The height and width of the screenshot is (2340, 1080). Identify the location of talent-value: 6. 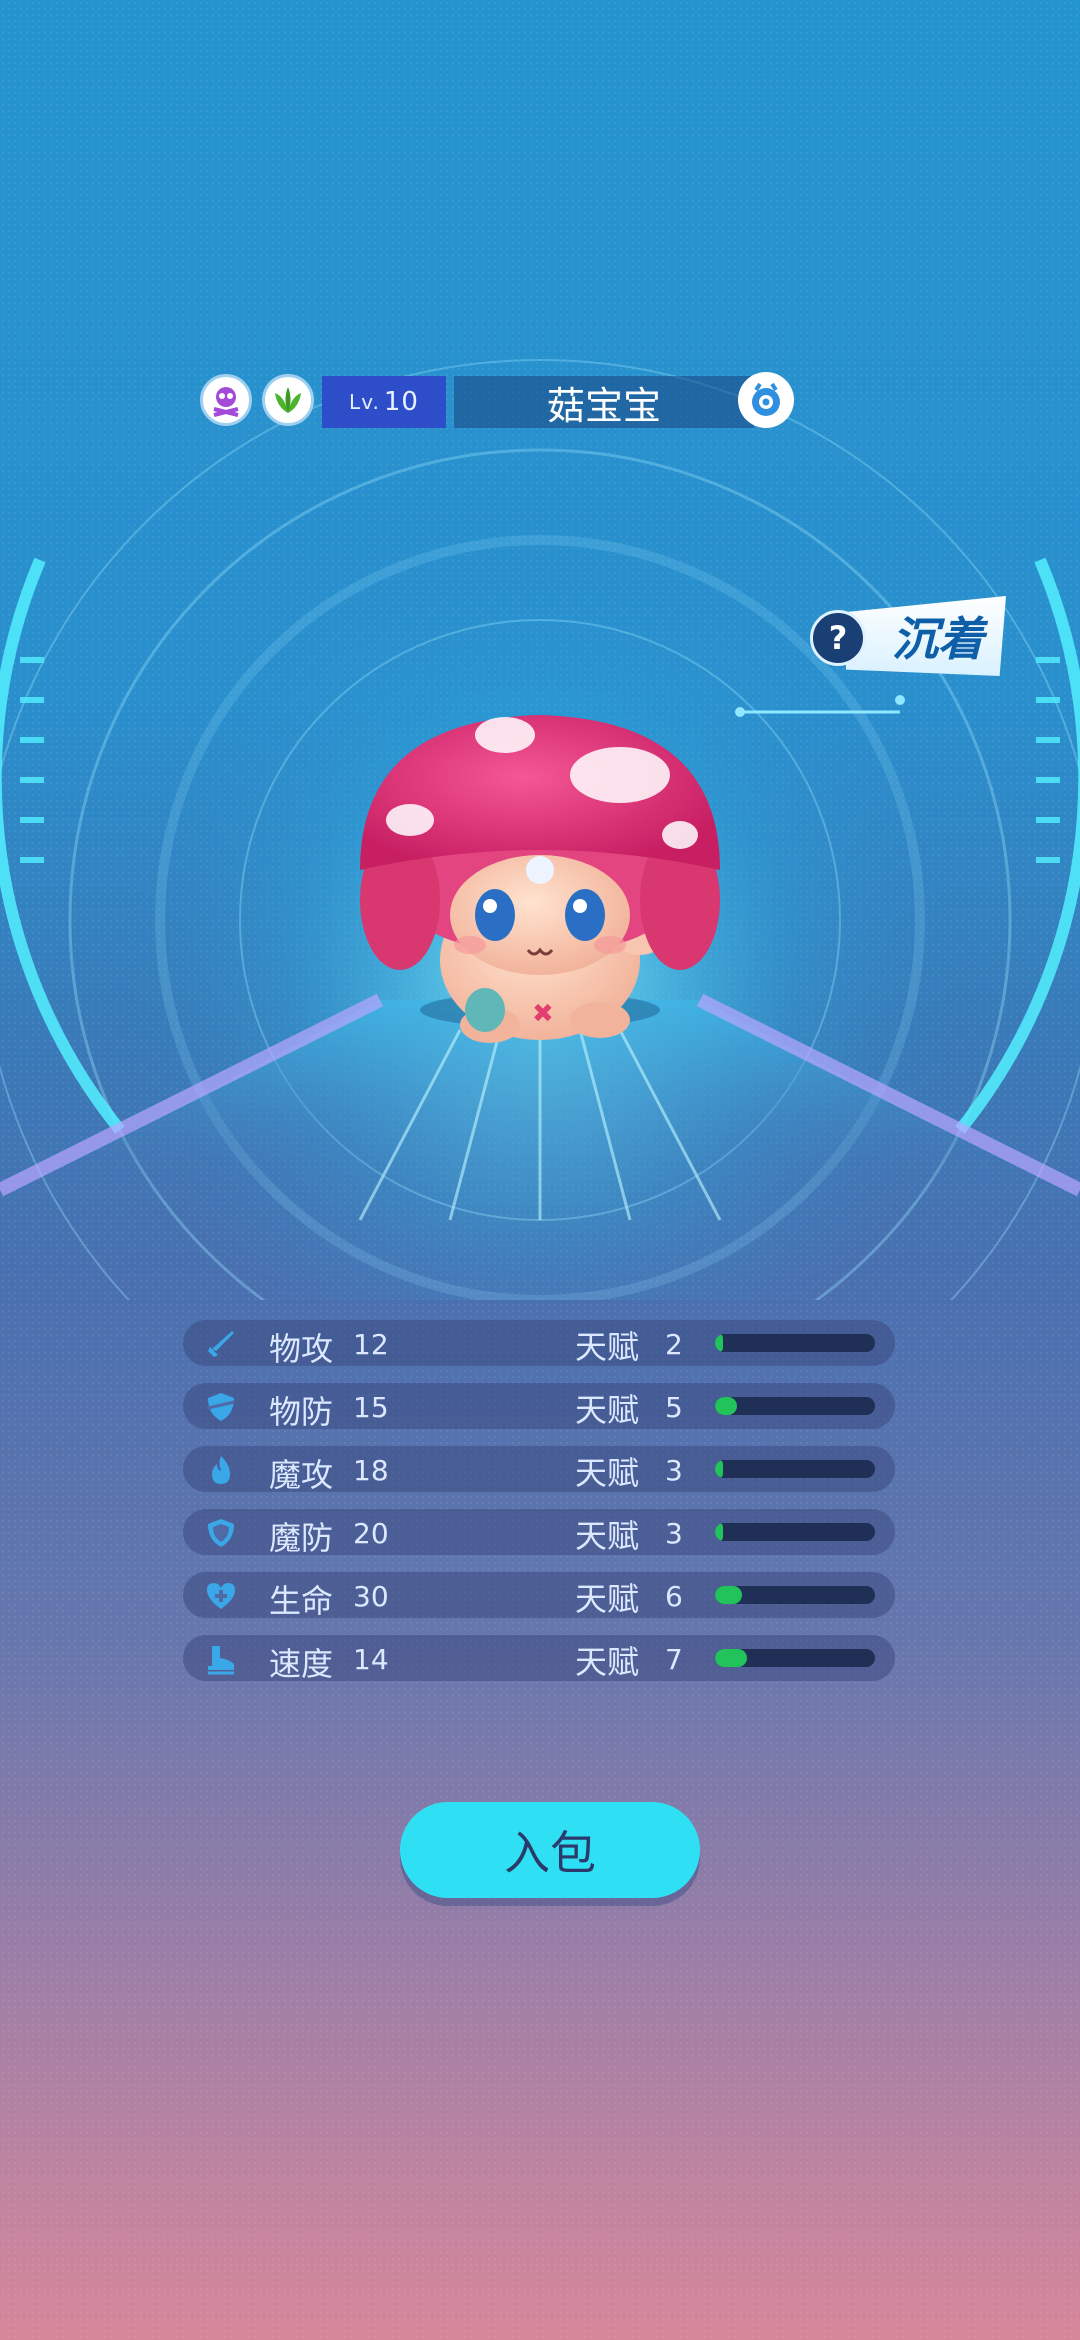
(674, 1596).